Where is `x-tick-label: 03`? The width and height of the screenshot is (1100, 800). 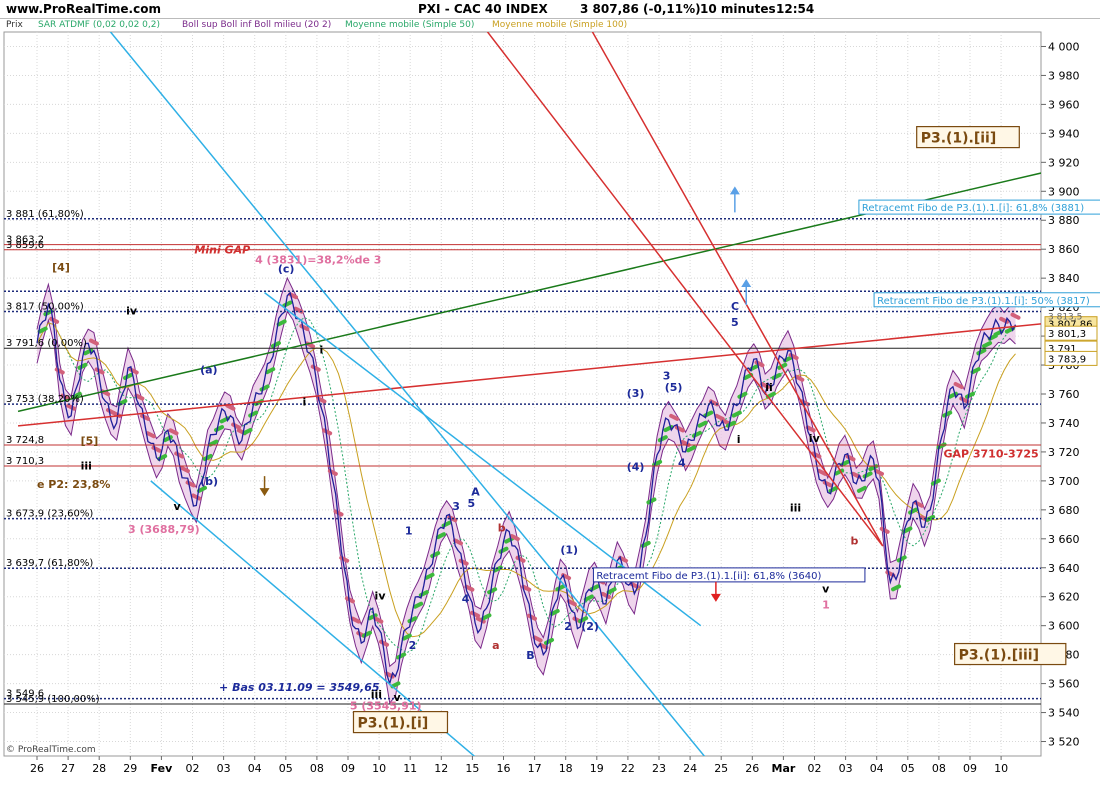
x-tick-label: 03 is located at coordinates (224, 768).